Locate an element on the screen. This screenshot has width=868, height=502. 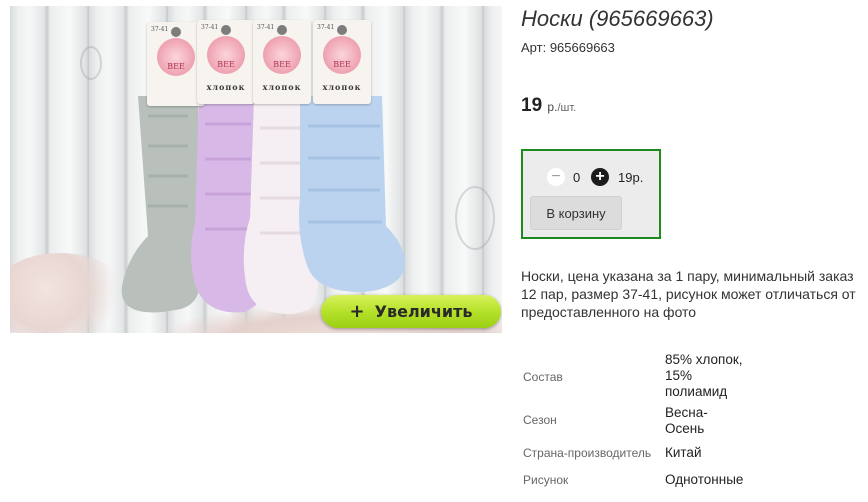
price-unit: р. is located at coordinates (552, 107).